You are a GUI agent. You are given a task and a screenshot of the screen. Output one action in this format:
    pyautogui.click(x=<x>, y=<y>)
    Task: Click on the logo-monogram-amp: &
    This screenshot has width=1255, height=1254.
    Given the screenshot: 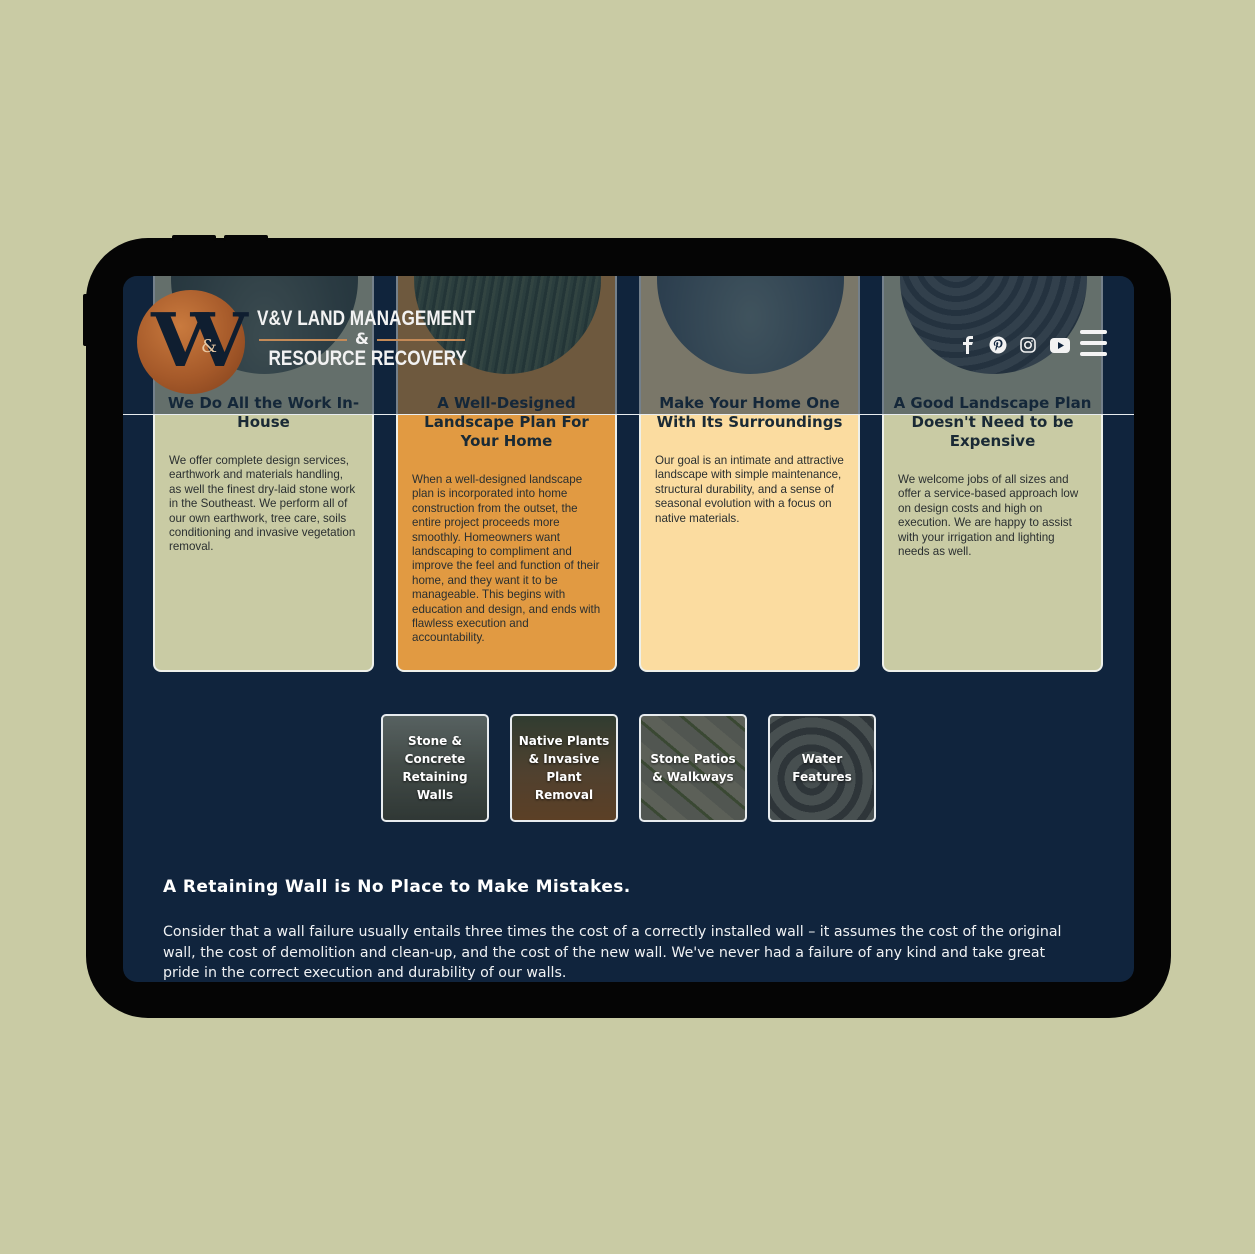 What is the action you would take?
    pyautogui.click(x=209, y=346)
    